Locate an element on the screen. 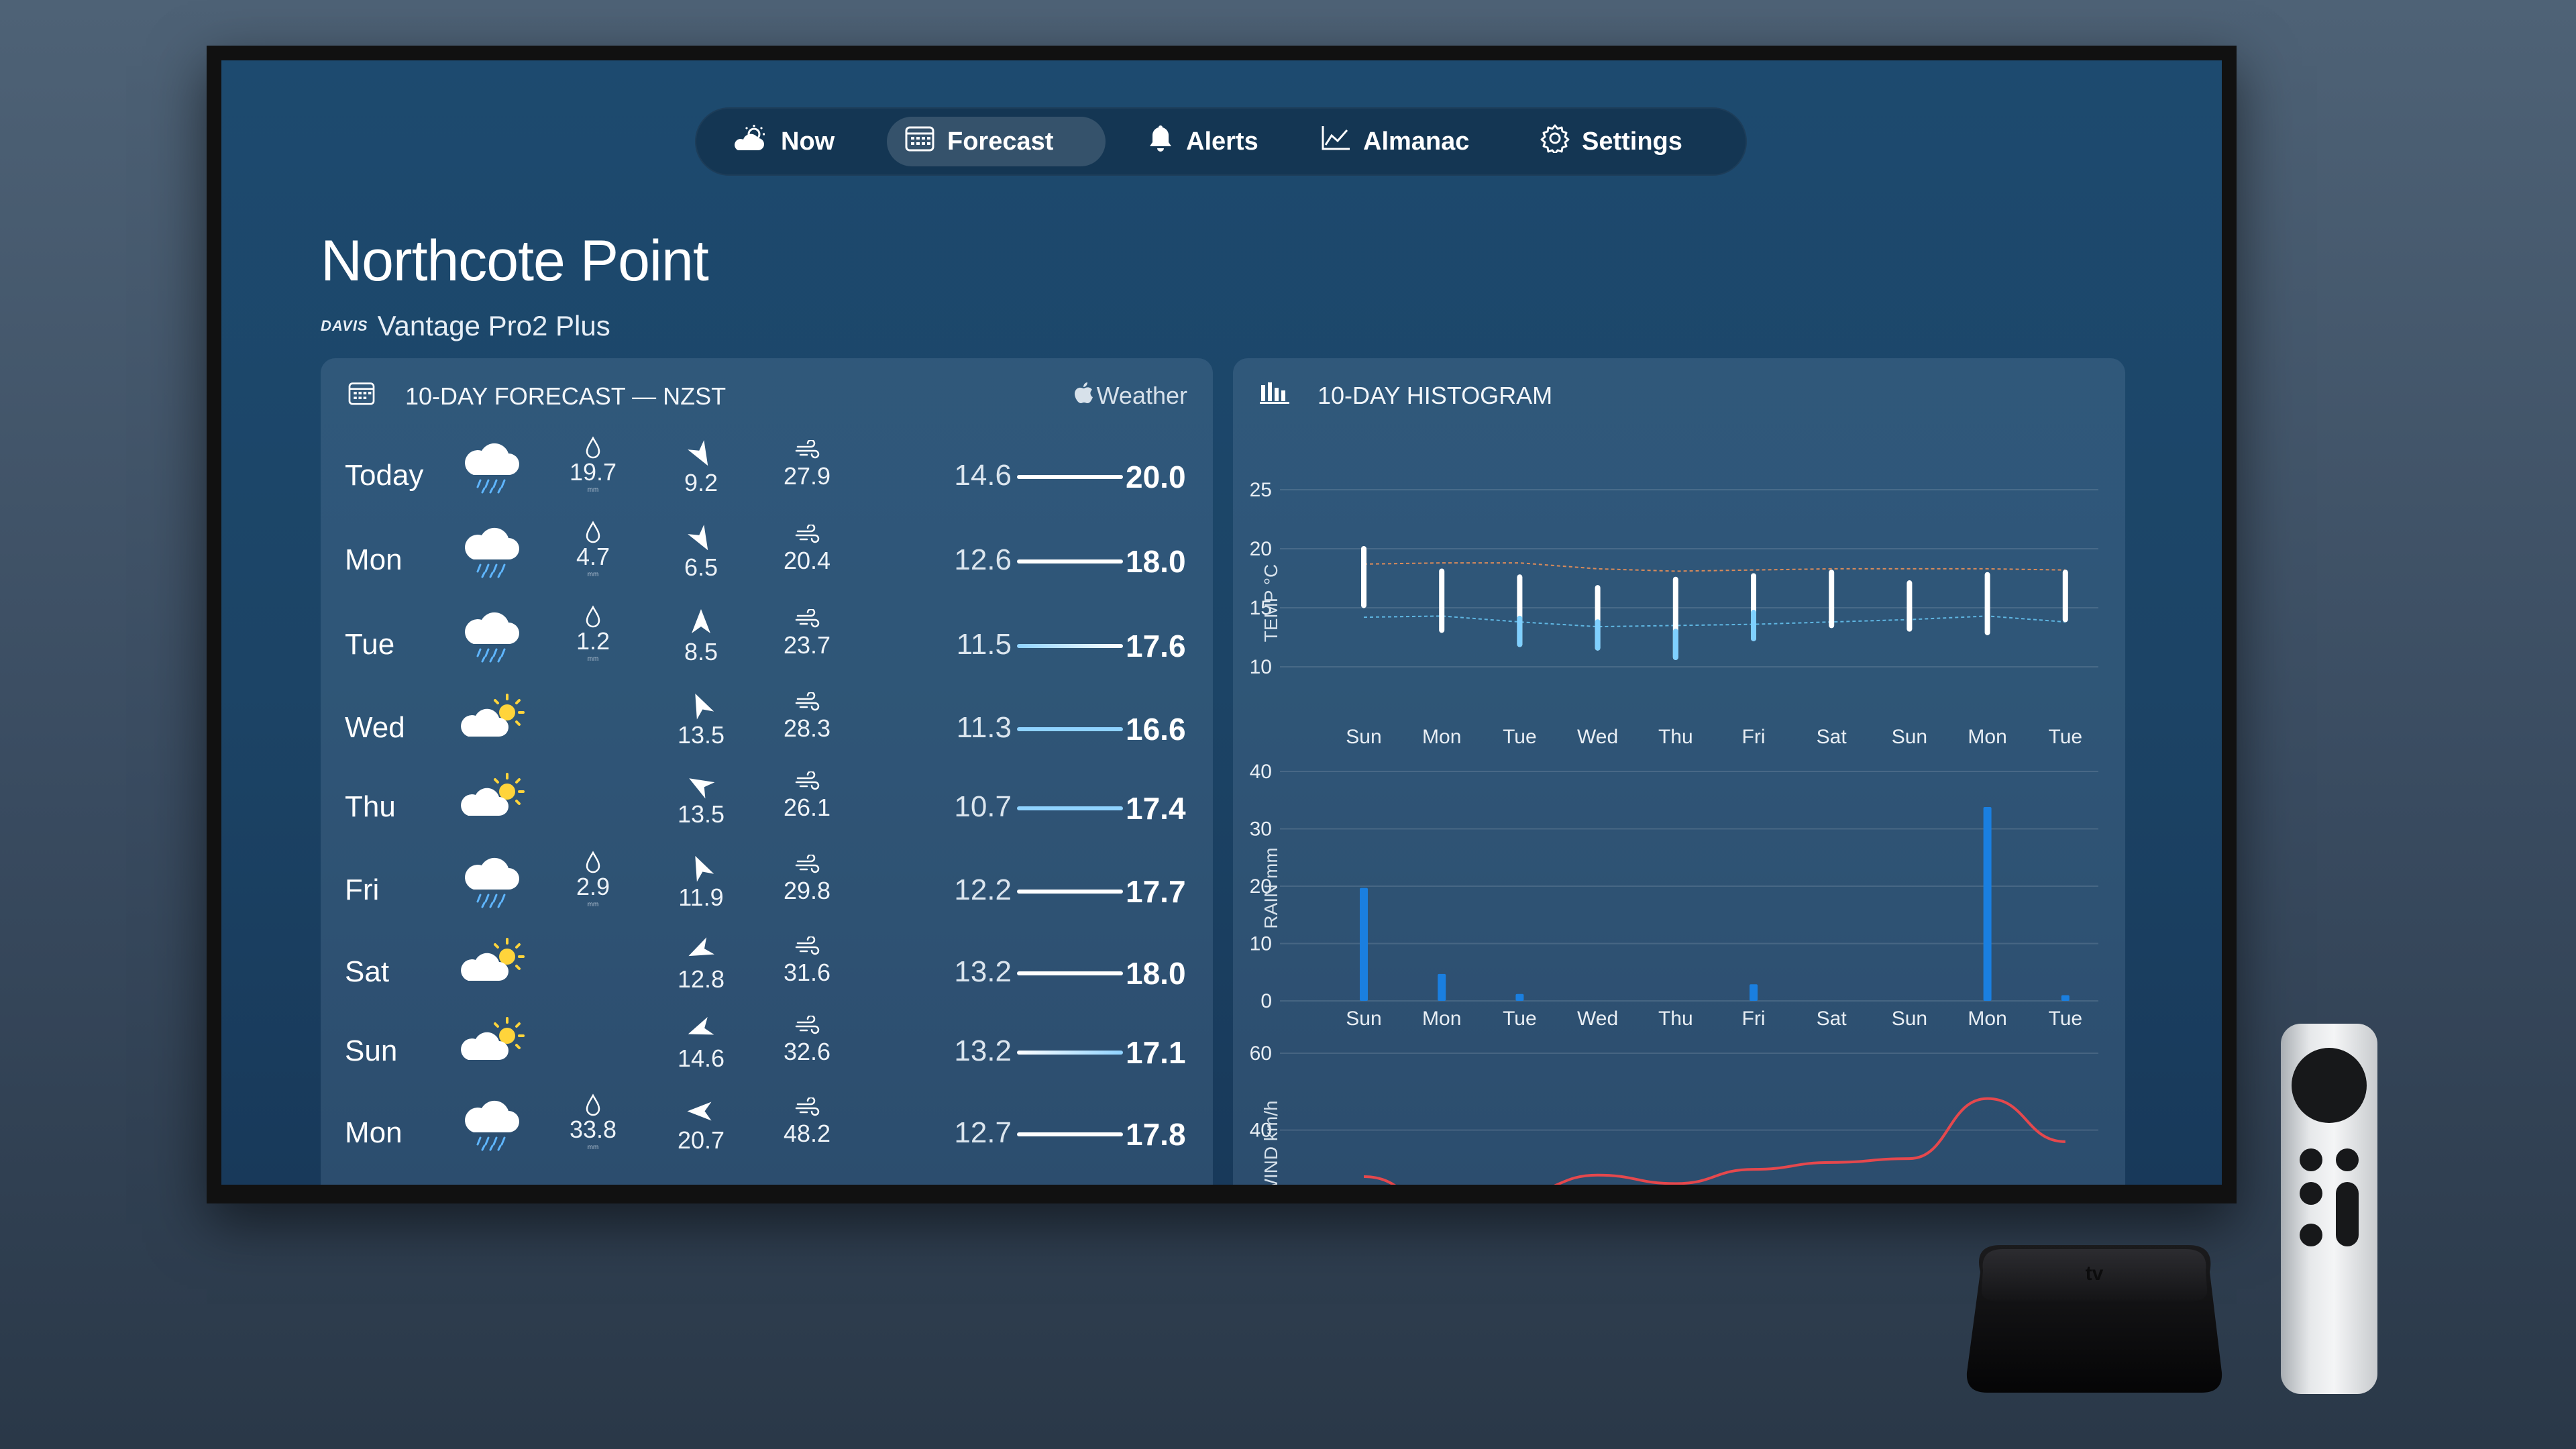  station-model-line: DAVIS Vantage Pro2 Plus is located at coordinates (465, 326).